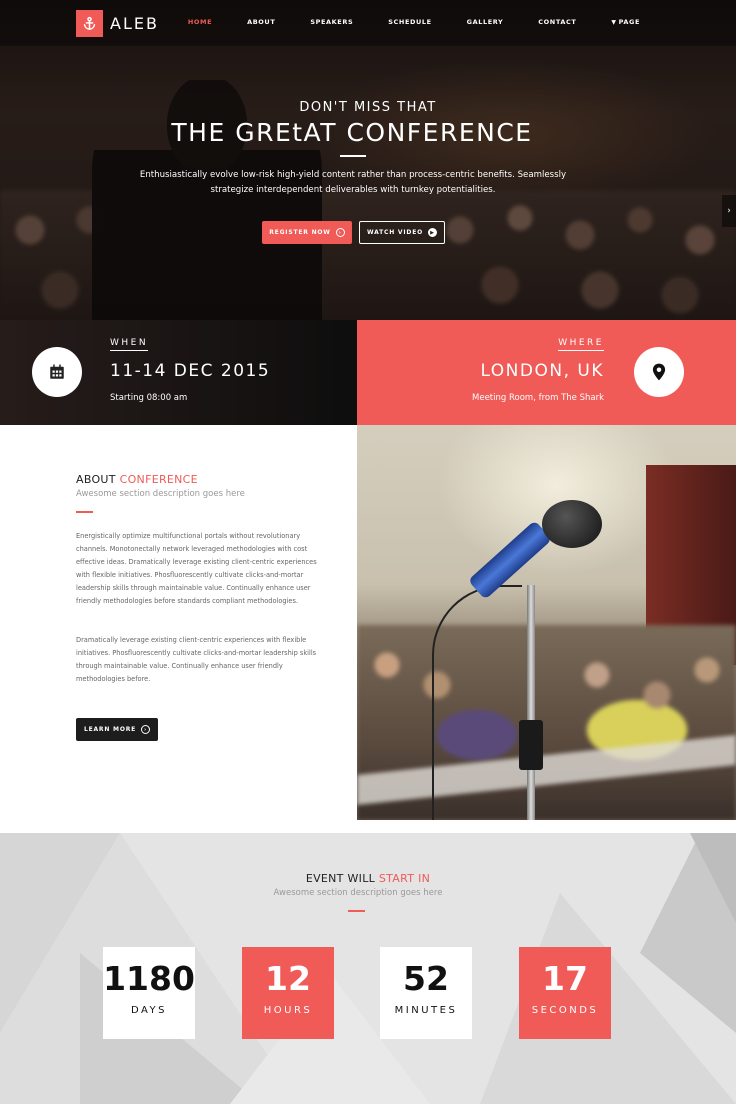  I want to click on logo: ALEB, so click(117, 23).